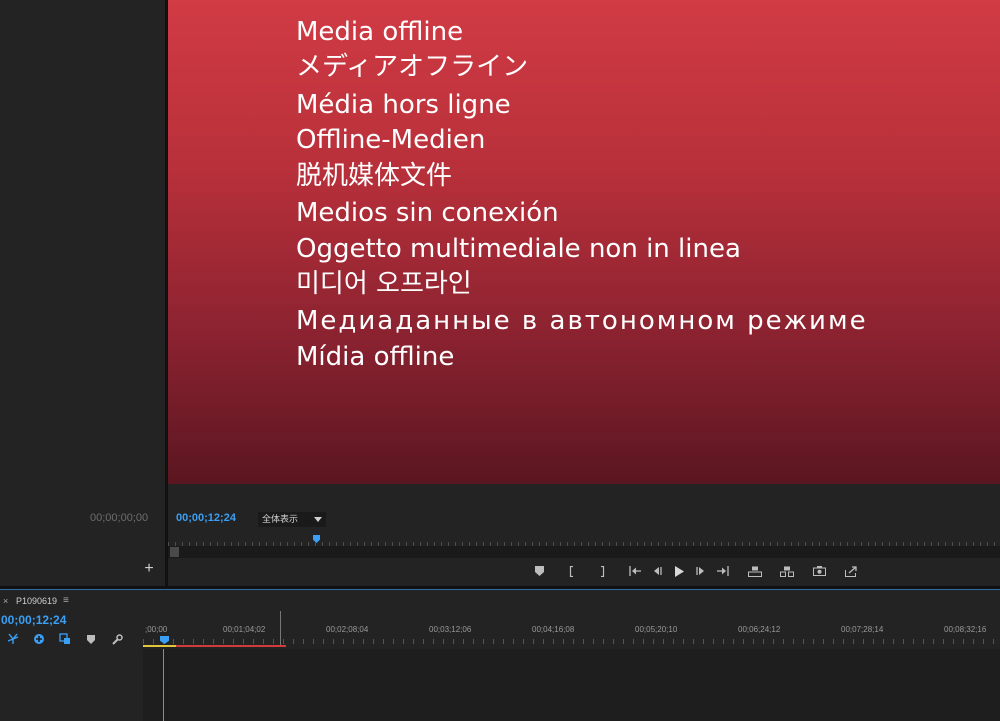  Describe the element at coordinates (149, 569) in the screenshot. I see `add-button: +` at that location.